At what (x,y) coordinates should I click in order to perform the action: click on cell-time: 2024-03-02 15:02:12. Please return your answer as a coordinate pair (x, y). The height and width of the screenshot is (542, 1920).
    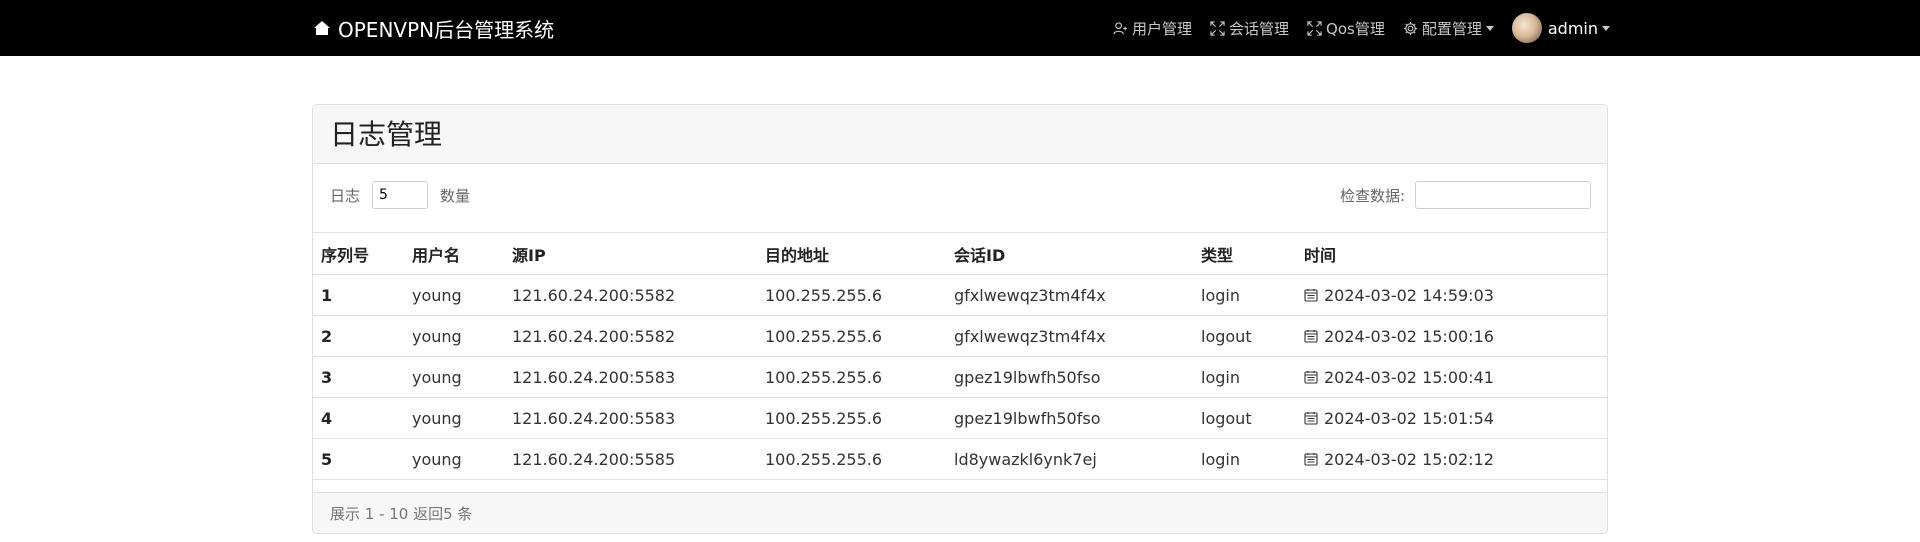
    Looking at the image, I should click on (1451, 459).